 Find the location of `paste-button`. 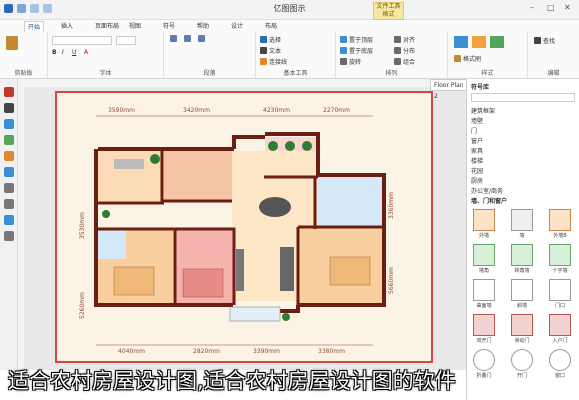

paste-button is located at coordinates (13, 43).